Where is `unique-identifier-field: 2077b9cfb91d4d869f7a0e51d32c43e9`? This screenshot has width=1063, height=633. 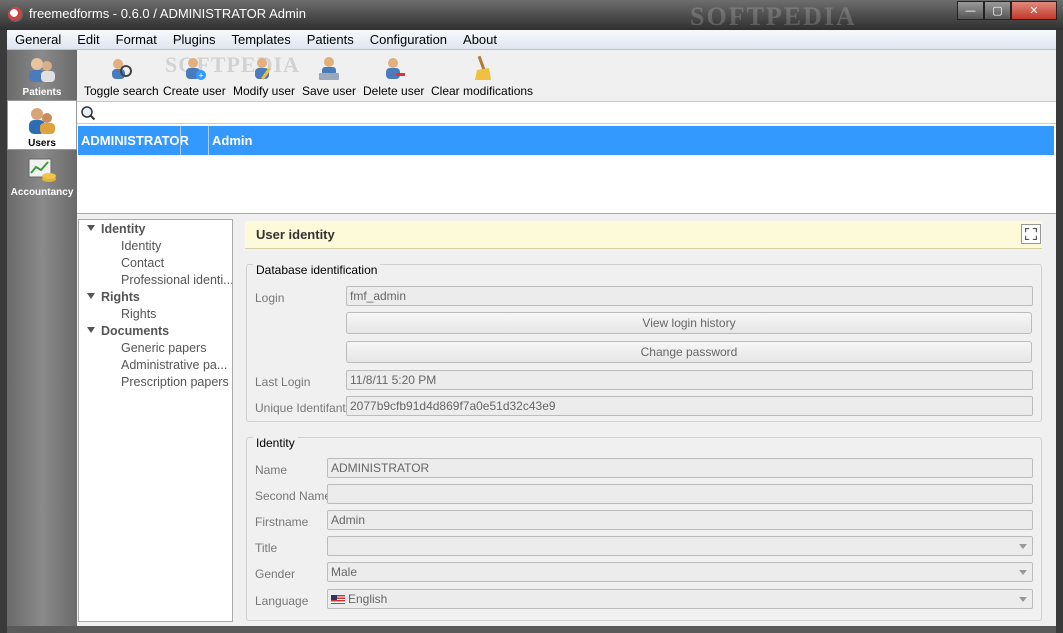 unique-identifier-field: 2077b9cfb91d4d869f7a0e51d32c43e9 is located at coordinates (689, 406).